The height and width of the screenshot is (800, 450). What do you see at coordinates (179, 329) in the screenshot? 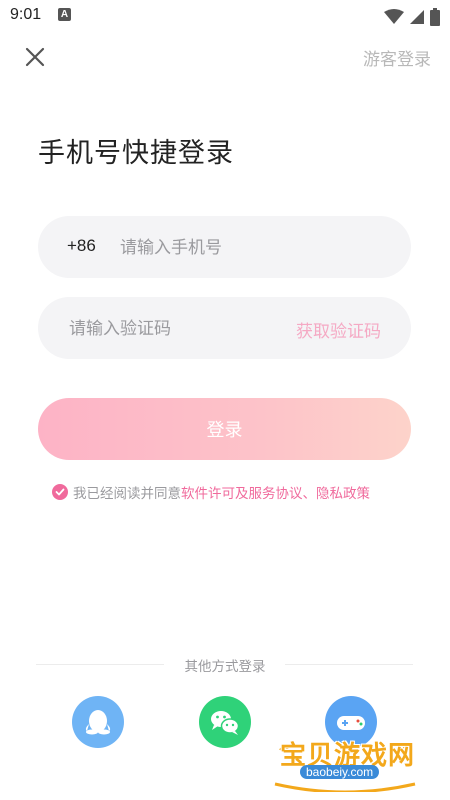
I see `verification-code-input` at bounding box center [179, 329].